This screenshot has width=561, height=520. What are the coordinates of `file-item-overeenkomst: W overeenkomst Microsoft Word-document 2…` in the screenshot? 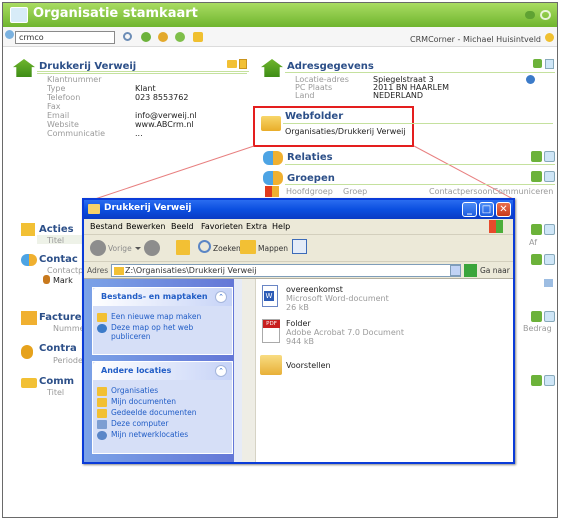 It's located at (342, 300).